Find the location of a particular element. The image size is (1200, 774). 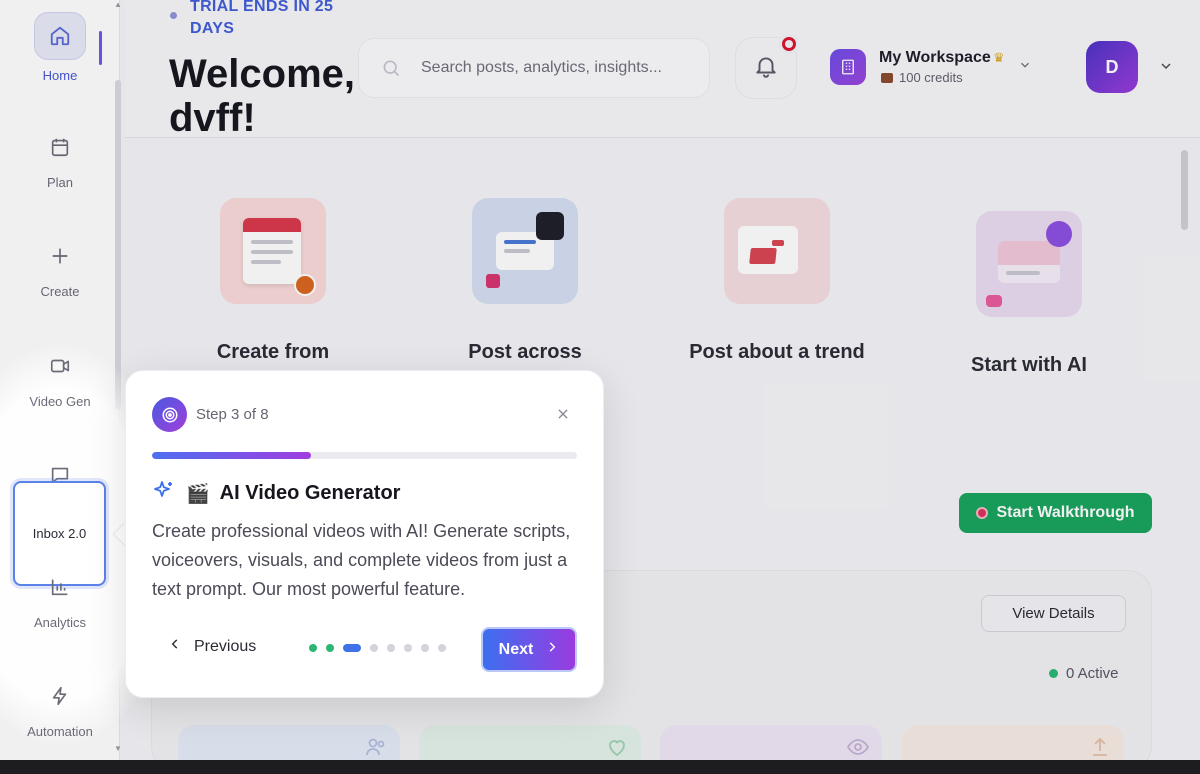

notification-badge is located at coordinates (789, 44).